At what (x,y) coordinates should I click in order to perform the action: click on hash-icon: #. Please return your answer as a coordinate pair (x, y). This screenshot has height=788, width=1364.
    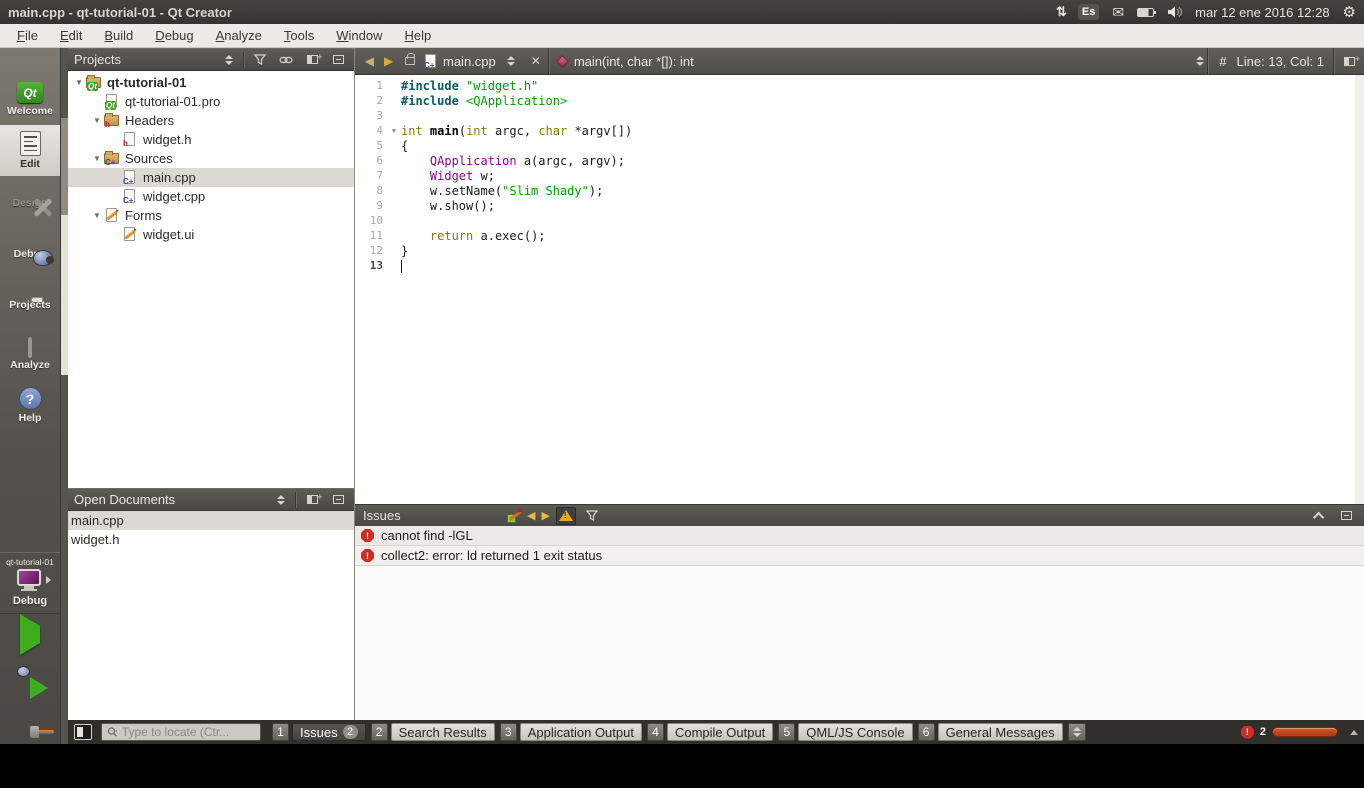
    Looking at the image, I should click on (1222, 61).